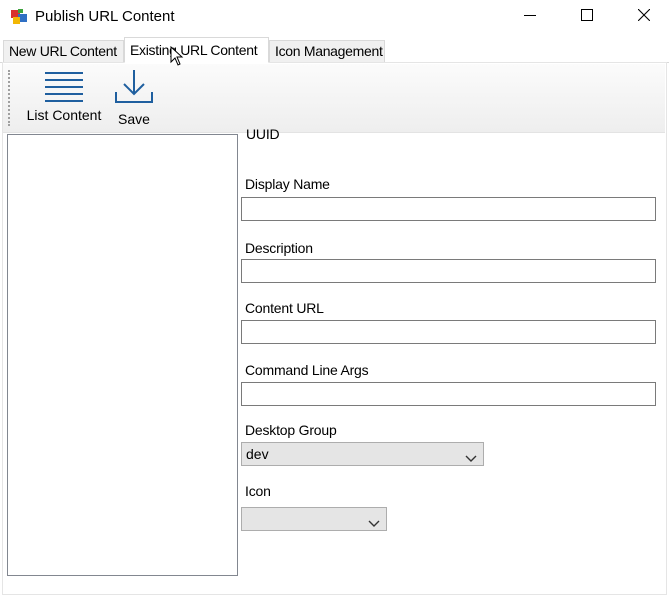 The image size is (669, 597). What do you see at coordinates (134, 88) in the screenshot?
I see `download-icon` at bounding box center [134, 88].